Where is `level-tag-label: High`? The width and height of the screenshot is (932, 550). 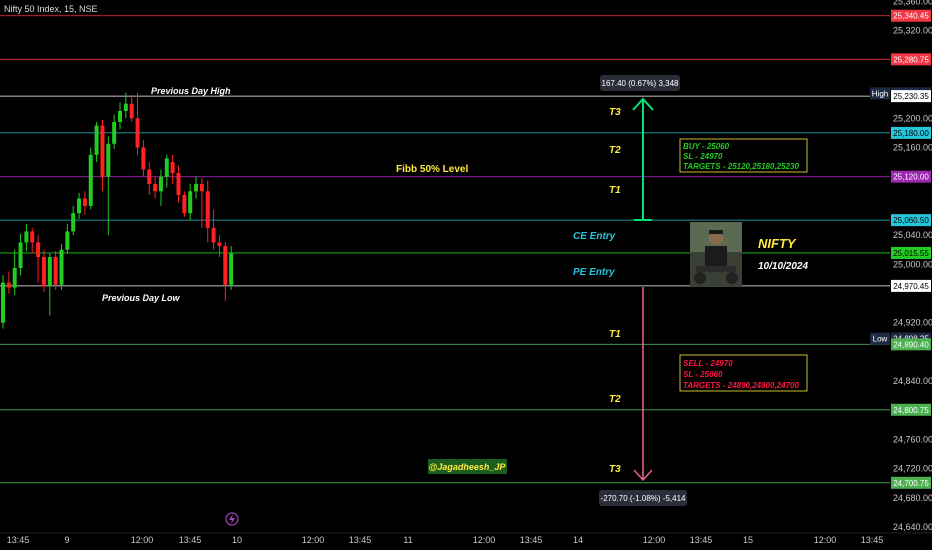 level-tag-label: High is located at coordinates (880, 93).